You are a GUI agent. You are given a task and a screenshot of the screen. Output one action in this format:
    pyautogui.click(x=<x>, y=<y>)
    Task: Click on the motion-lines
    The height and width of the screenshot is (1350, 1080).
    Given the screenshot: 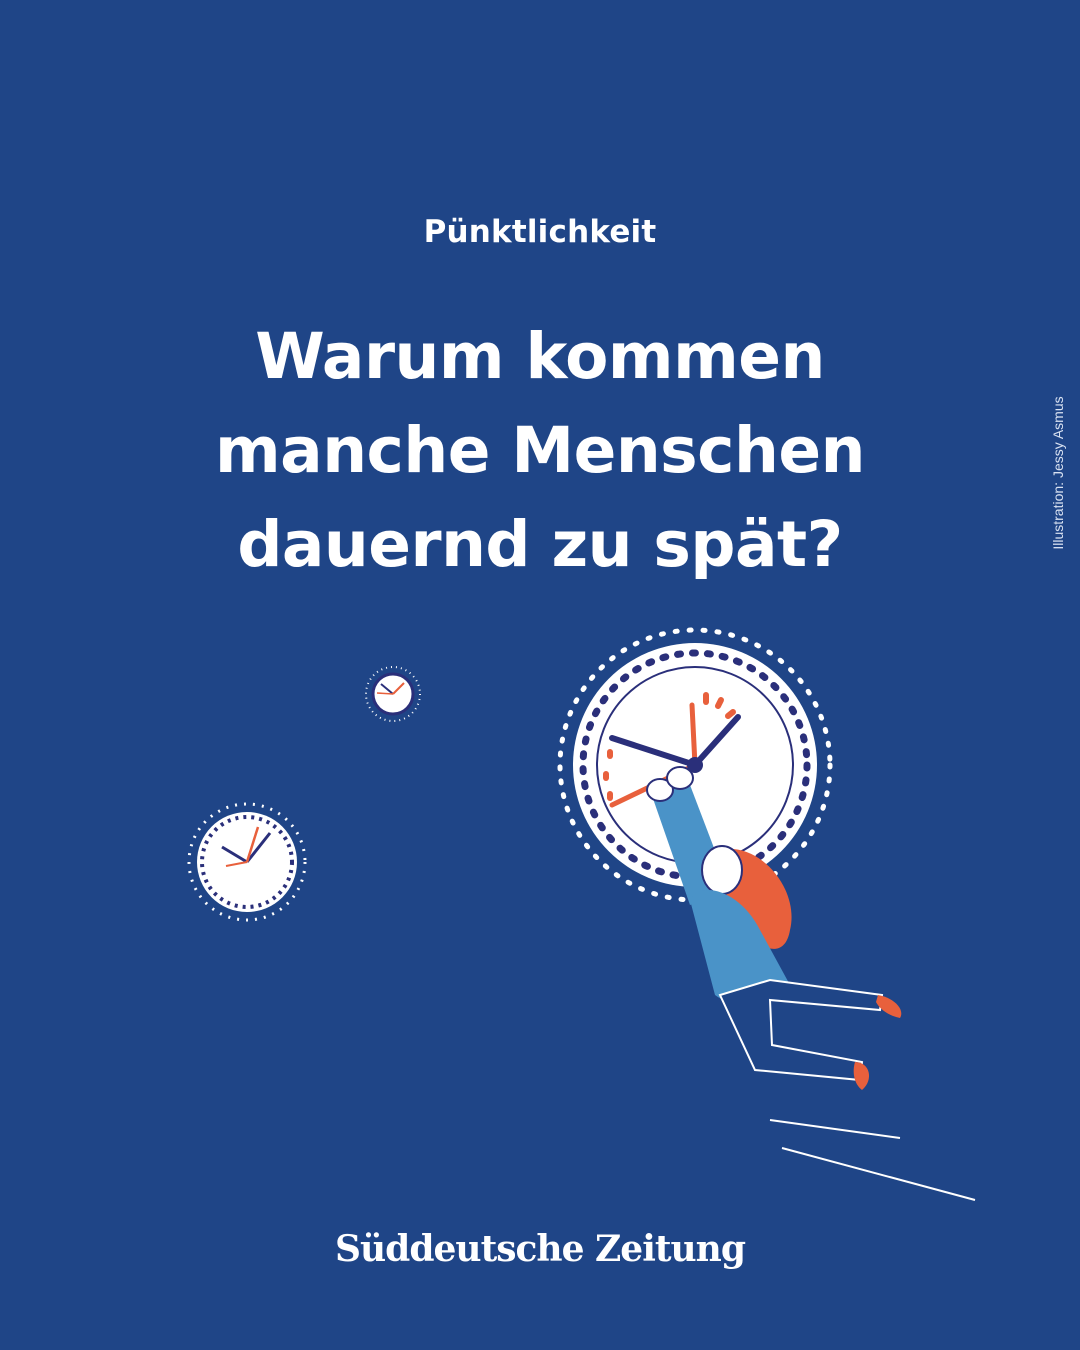 What is the action you would take?
    pyautogui.click(x=872, y=1160)
    